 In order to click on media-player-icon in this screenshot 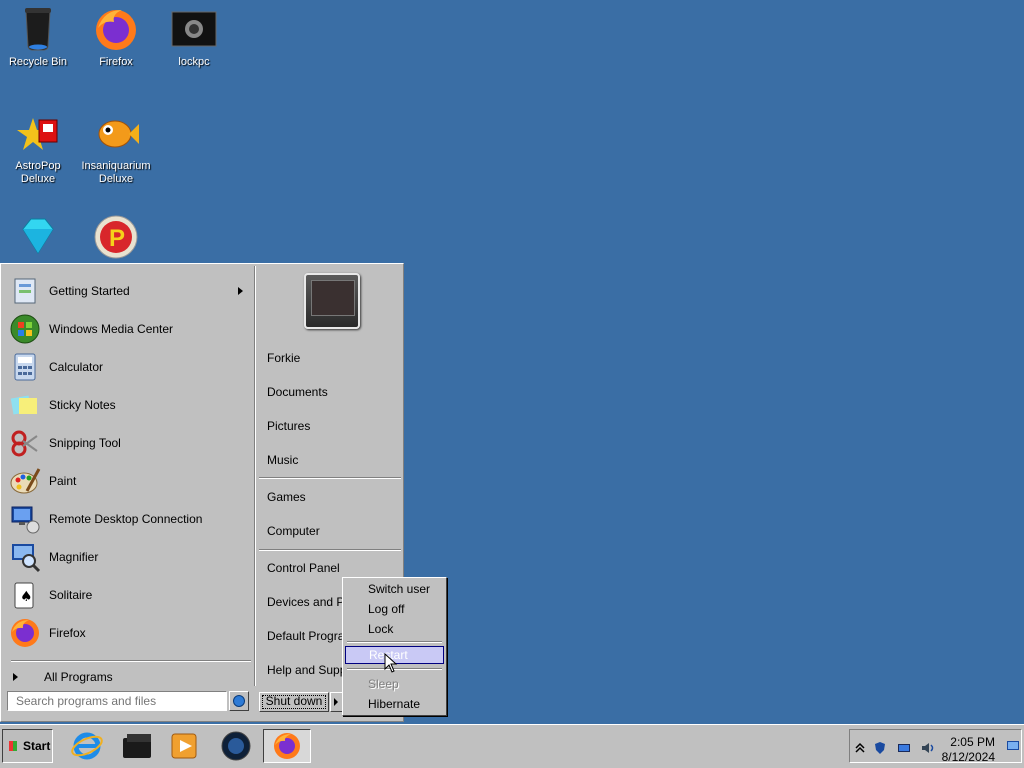, I will do `click(184, 746)`.